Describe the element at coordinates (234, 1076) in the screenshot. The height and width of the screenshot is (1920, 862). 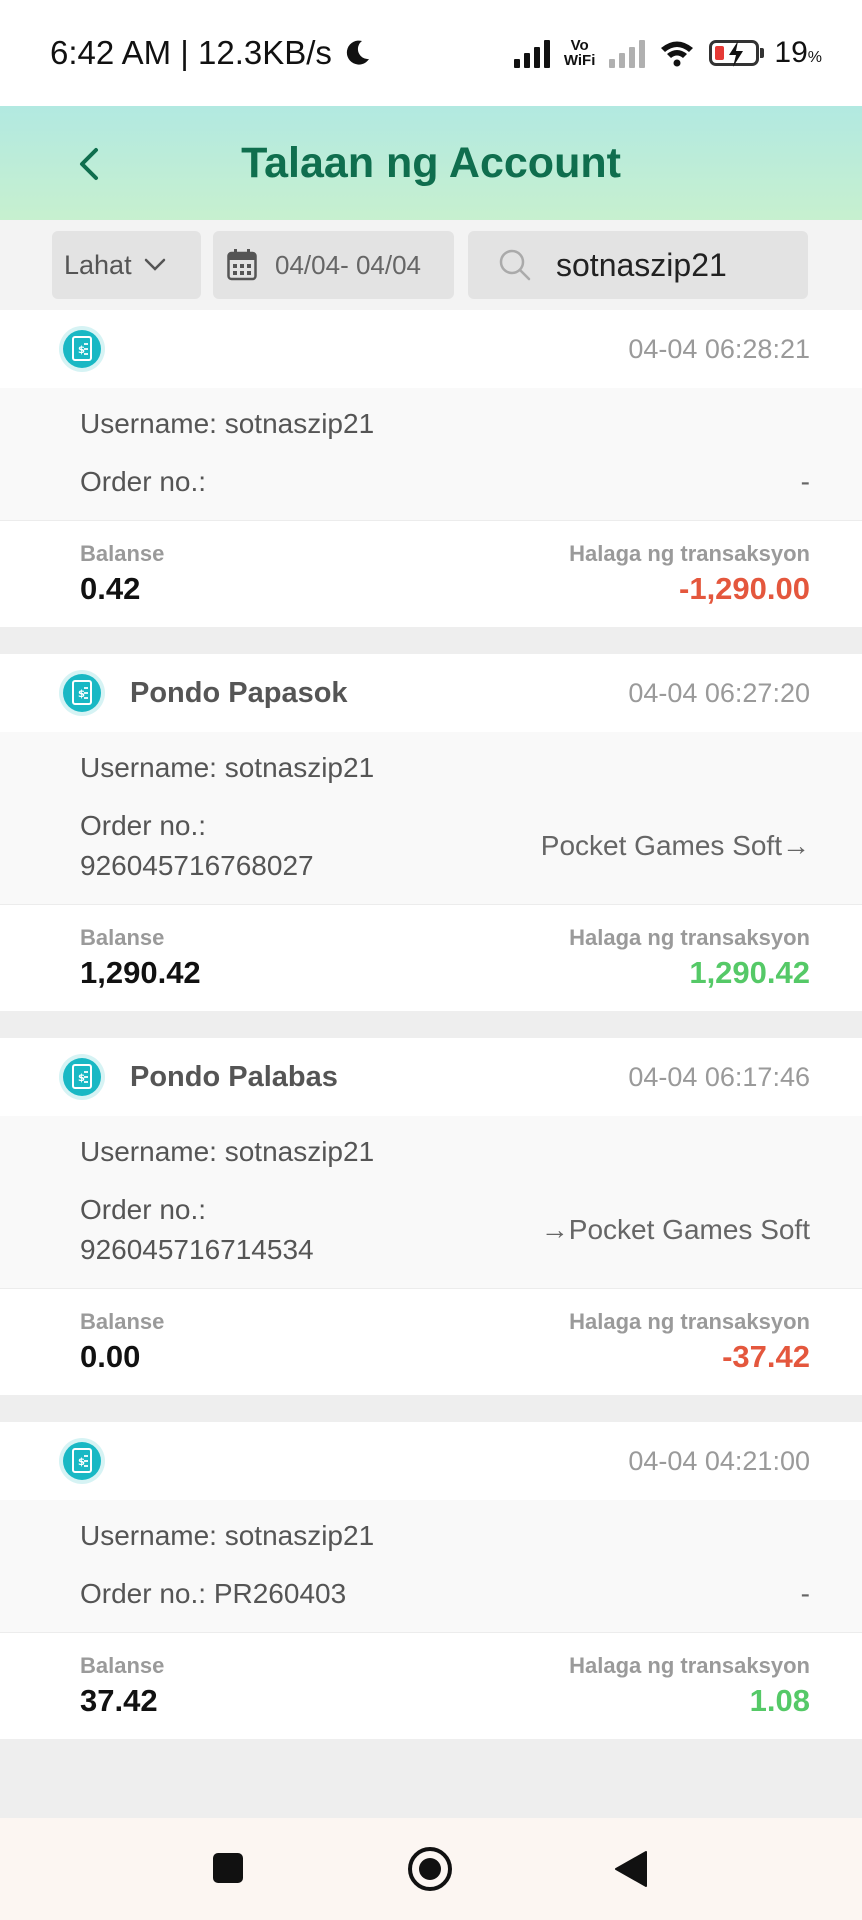
I see `transaction-type: Pondo Palabas` at that location.